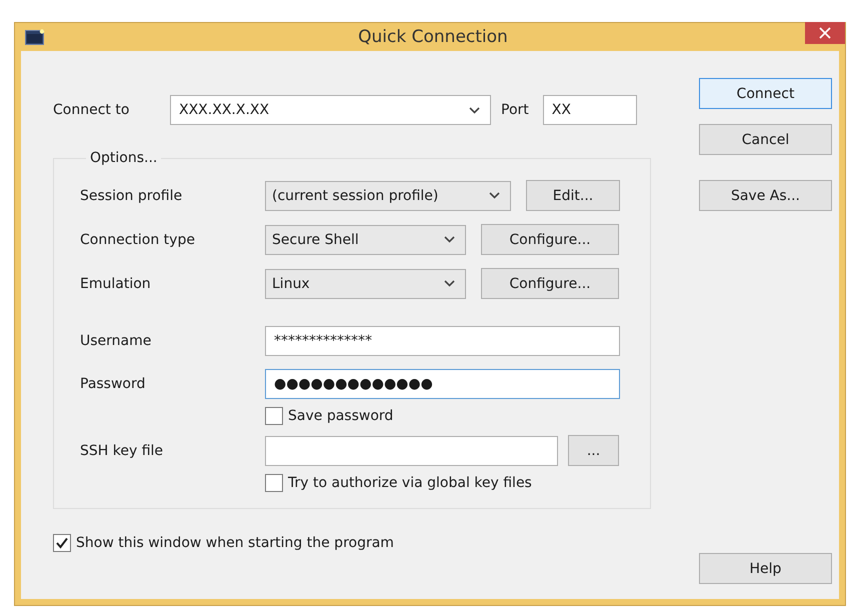 The width and height of the screenshot is (852, 609). What do you see at coordinates (365, 239) in the screenshot?
I see `dropdown: Secure Shell` at bounding box center [365, 239].